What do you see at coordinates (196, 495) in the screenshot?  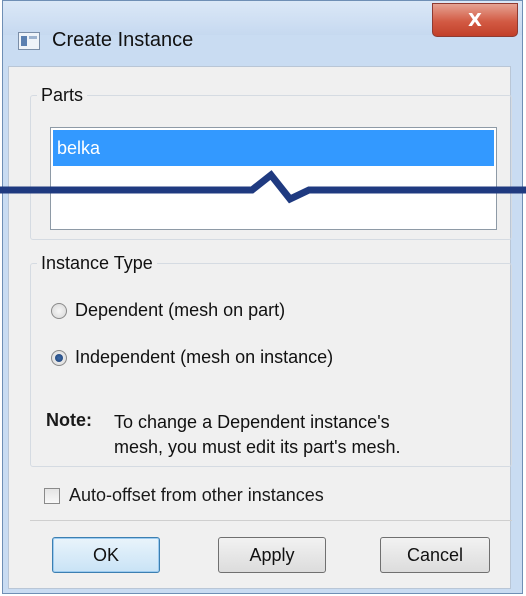 I see `checkbox-label: Auto-offset from other instances` at bounding box center [196, 495].